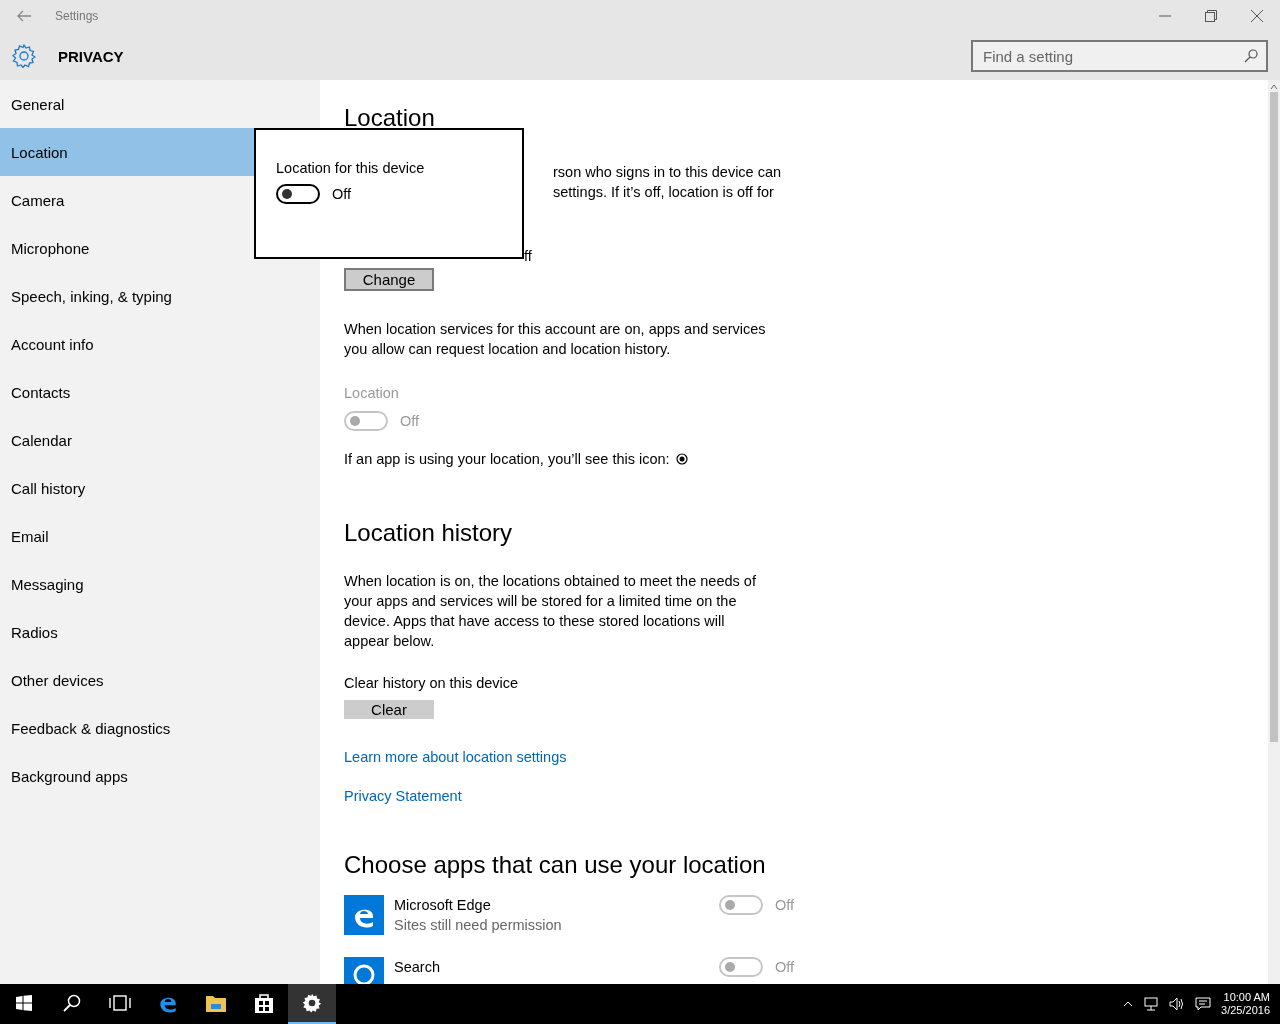 The width and height of the screenshot is (1280, 1024). I want to click on sidebar-item: Background apps, so click(160, 776).